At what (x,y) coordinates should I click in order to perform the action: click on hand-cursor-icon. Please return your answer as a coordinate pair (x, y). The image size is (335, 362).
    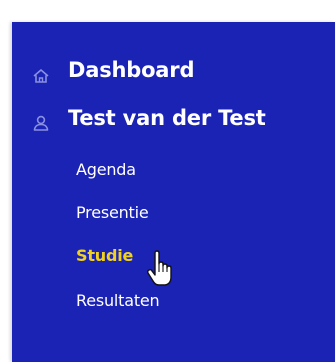
    Looking at the image, I should click on (160, 269).